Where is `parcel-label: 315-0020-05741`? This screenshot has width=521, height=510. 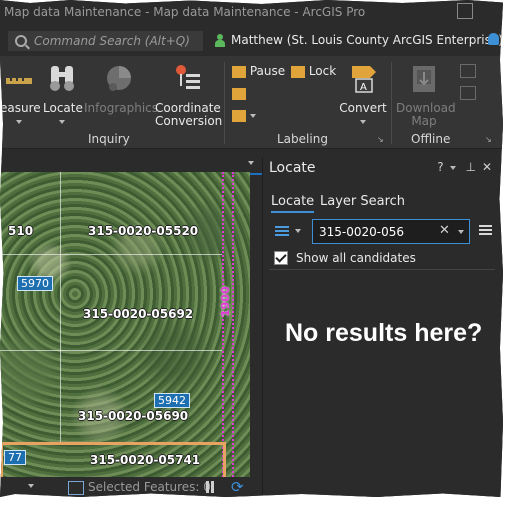 parcel-label: 315-0020-05741 is located at coordinates (145, 460).